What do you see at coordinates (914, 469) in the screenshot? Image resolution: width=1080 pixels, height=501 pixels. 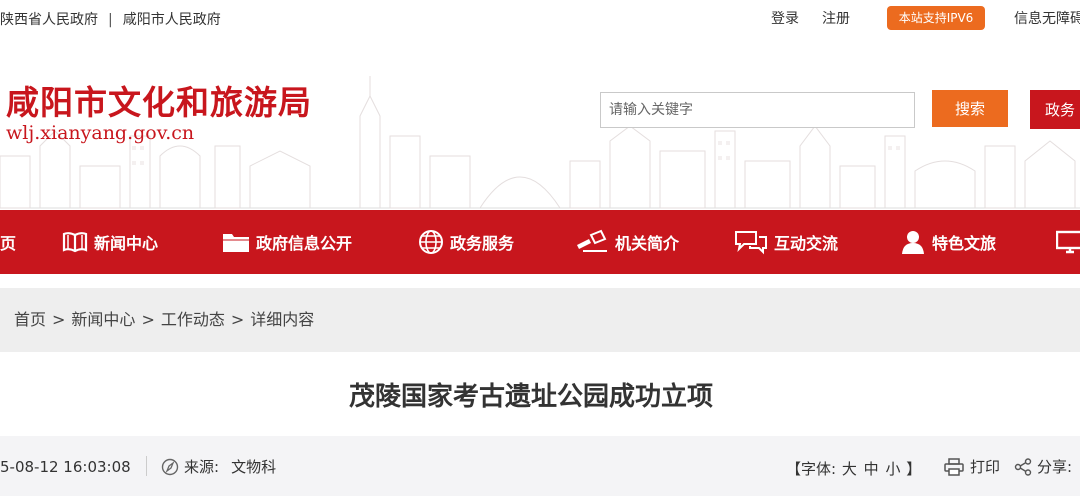 I see `font-size-close: 】` at bounding box center [914, 469].